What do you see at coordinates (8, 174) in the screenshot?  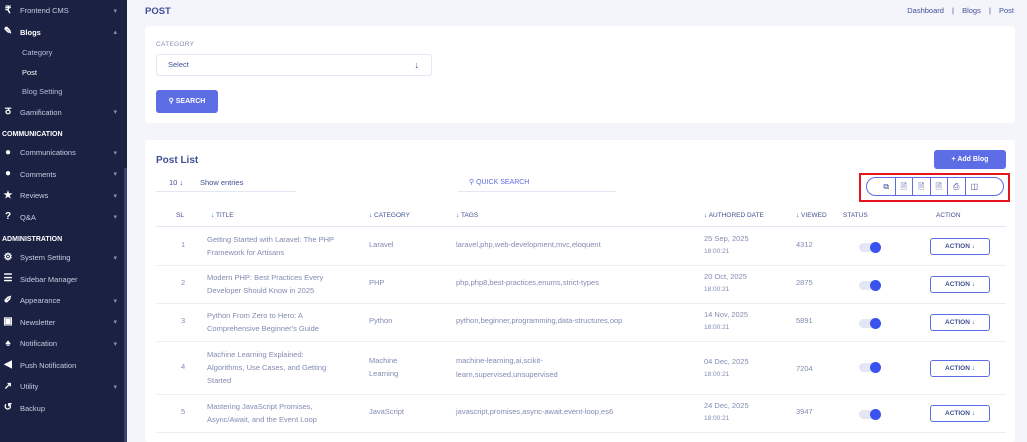 I see `comments-icon: ●` at bounding box center [8, 174].